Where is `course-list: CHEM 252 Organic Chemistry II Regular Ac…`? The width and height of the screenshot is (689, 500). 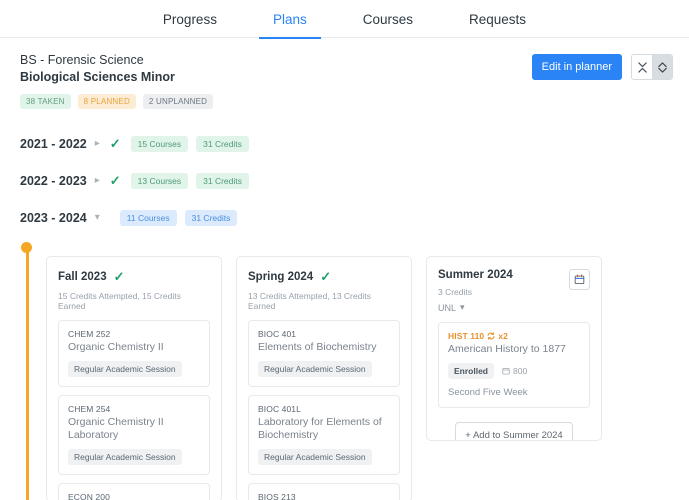 course-list: CHEM 252 Organic Chemistry II Regular Ac… is located at coordinates (134, 410).